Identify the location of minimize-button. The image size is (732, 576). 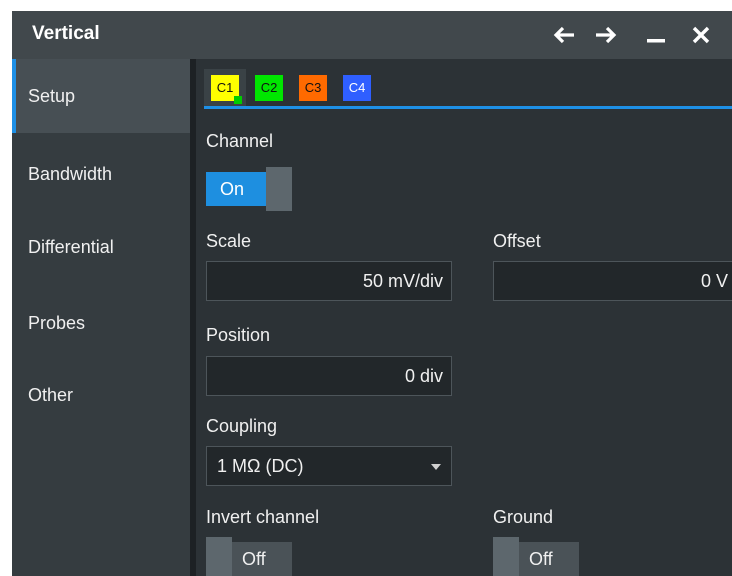
(656, 35).